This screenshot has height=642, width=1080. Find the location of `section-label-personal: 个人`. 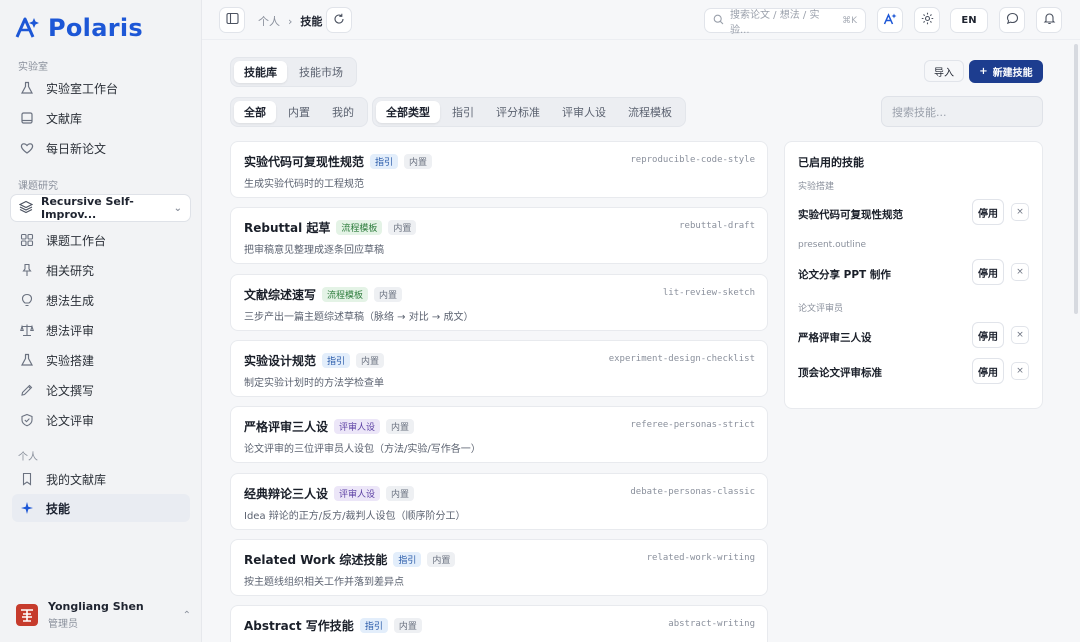

section-label-personal: 个人 is located at coordinates (28, 457).